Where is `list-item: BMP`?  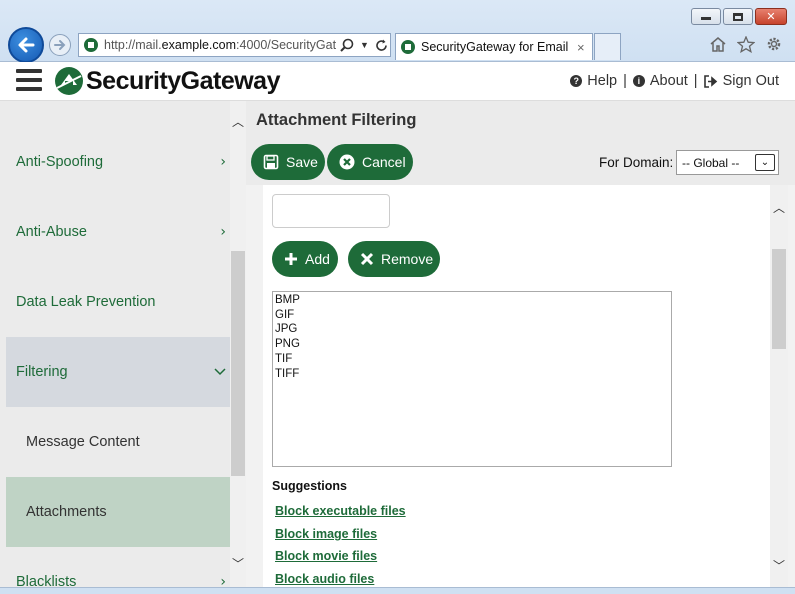 list-item: BMP is located at coordinates (472, 300).